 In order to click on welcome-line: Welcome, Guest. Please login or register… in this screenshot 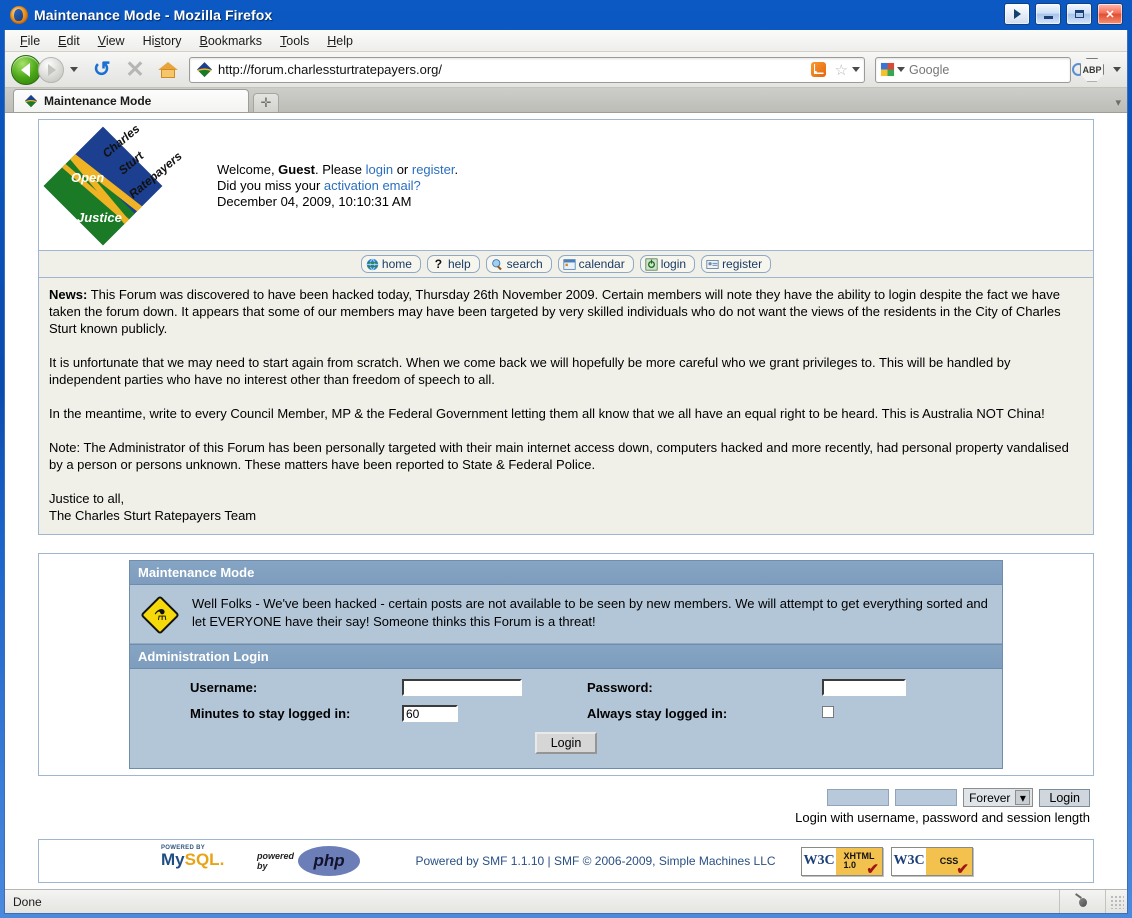, I will do `click(655, 170)`.